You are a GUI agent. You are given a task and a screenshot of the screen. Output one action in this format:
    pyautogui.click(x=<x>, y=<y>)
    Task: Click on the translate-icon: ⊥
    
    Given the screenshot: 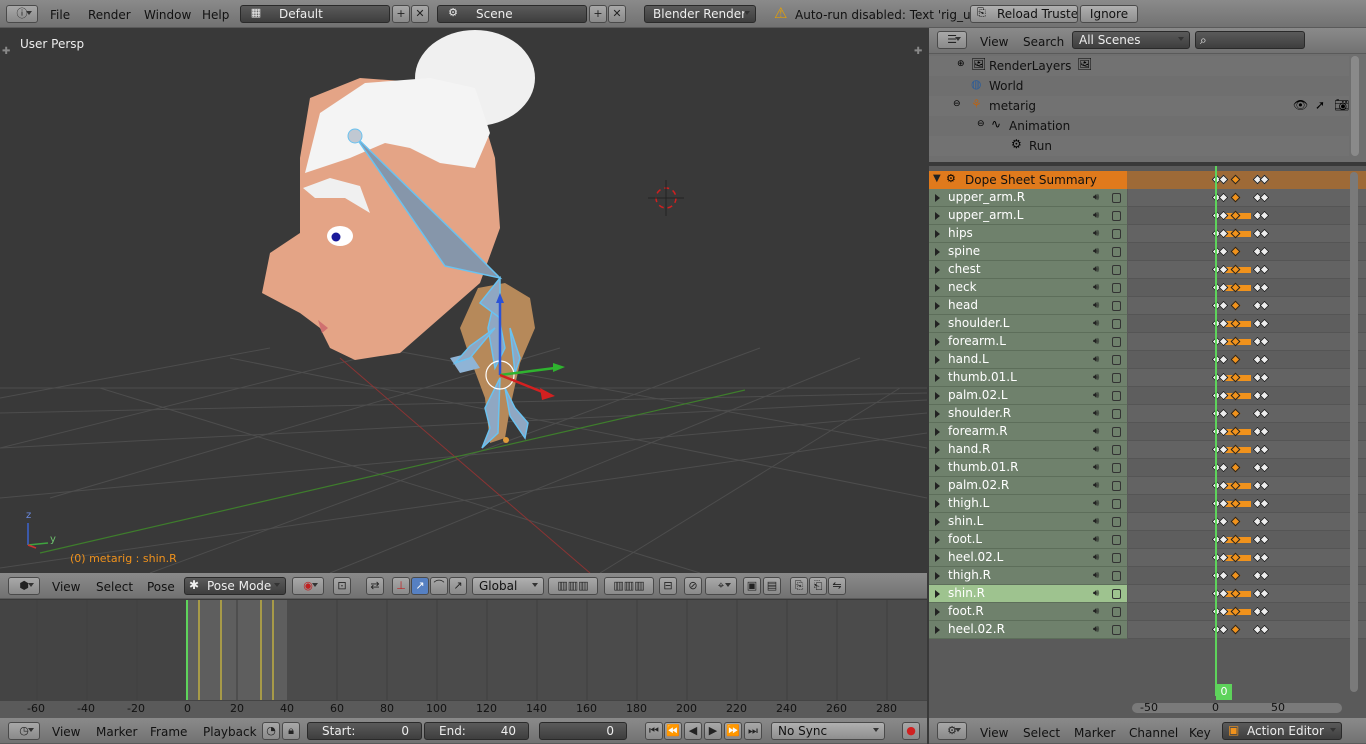 What is the action you would take?
    pyautogui.click(x=401, y=586)
    